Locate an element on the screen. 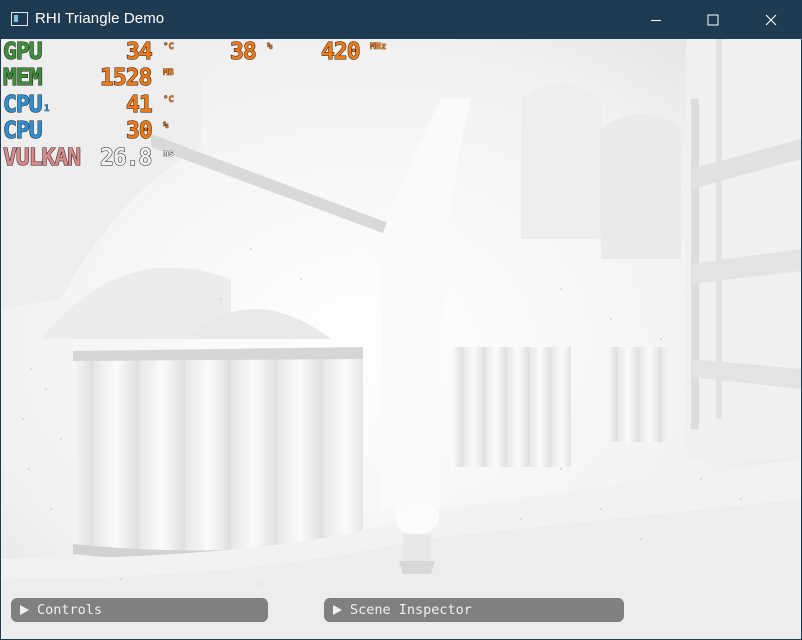 Image resolution: width=802 pixels, height=640 pixels. gpu-load-value: 38 is located at coordinates (244, 52).